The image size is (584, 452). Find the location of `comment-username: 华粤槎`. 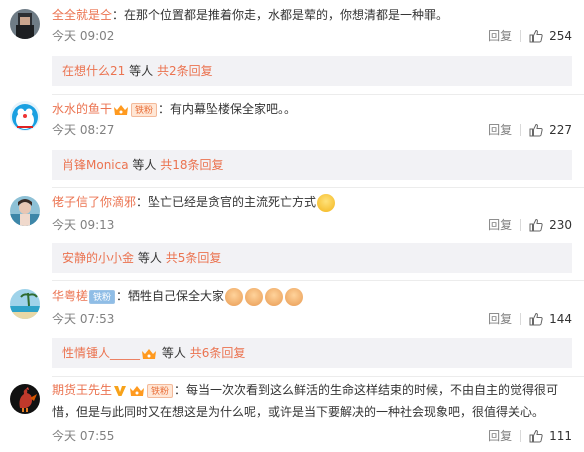

comment-username: 华粤槎 is located at coordinates (70, 296).